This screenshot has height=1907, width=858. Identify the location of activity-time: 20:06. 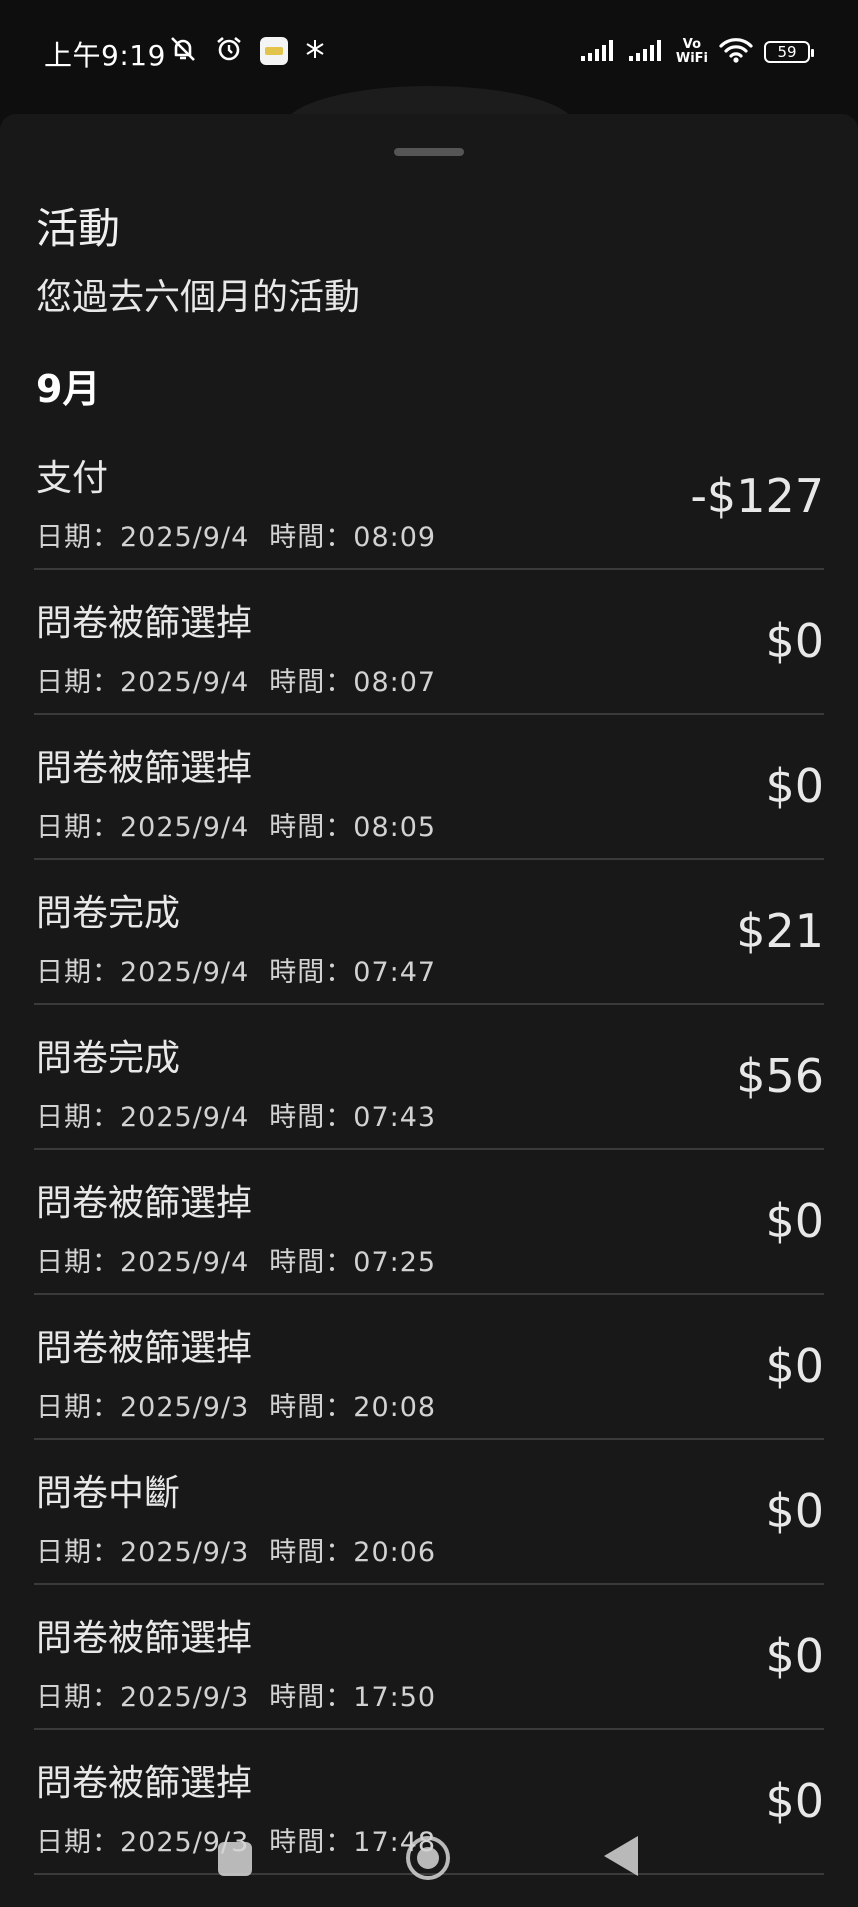
(395, 1552).